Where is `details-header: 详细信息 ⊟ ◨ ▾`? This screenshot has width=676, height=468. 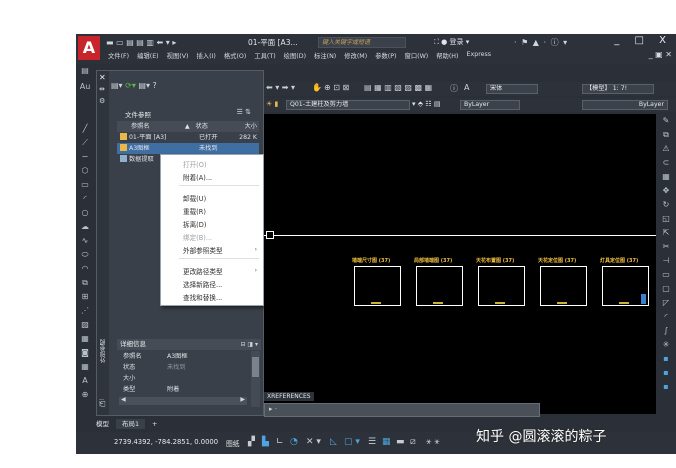 details-header: 详细信息 ⊟ ◨ ▾ is located at coordinates (189, 344).